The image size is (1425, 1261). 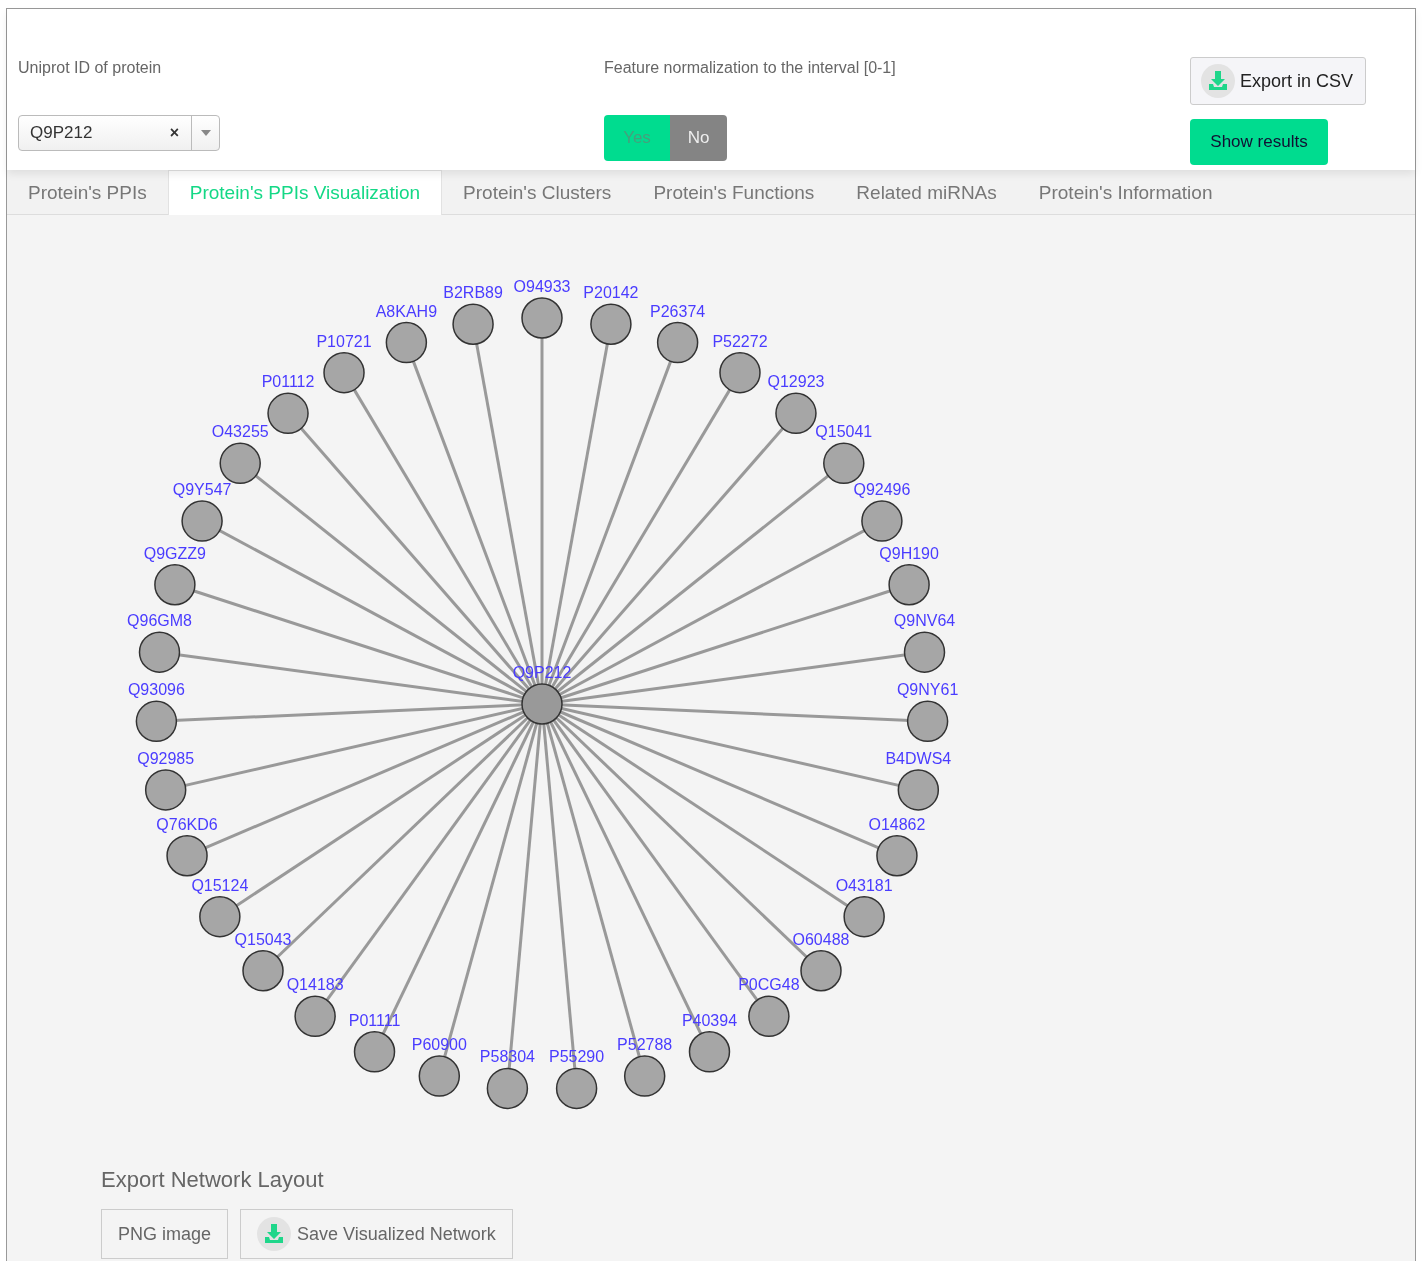 I want to click on node-label: Q9P212, so click(x=542, y=672).